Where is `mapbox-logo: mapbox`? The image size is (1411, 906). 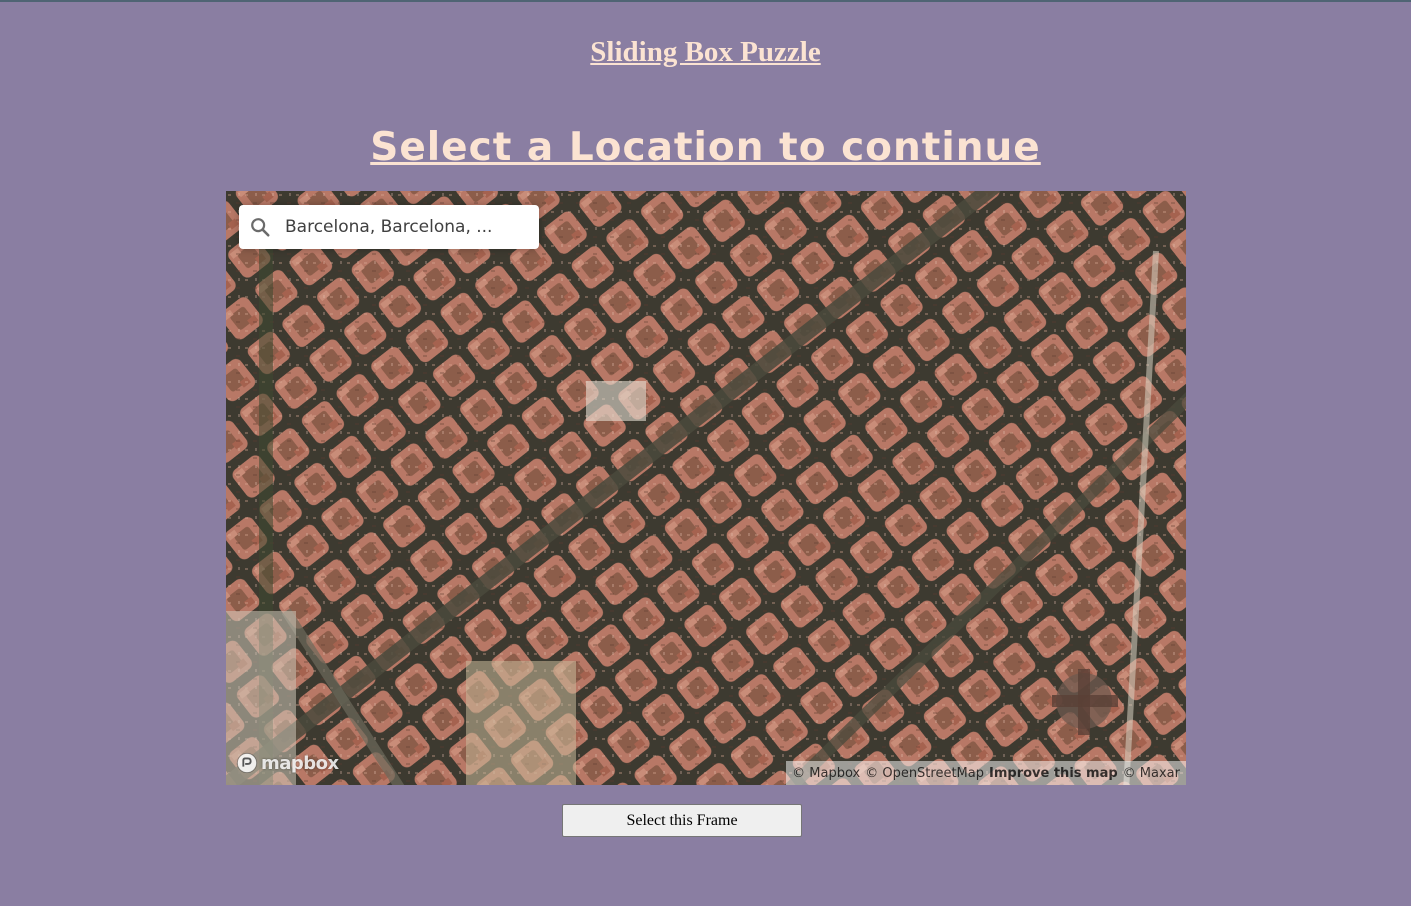 mapbox-logo: mapbox is located at coordinates (287, 763).